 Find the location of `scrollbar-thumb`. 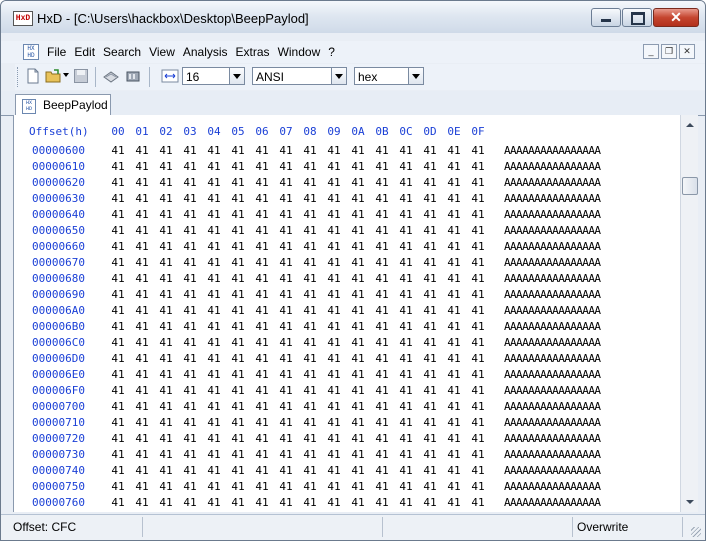

scrollbar-thumb is located at coordinates (690, 186).